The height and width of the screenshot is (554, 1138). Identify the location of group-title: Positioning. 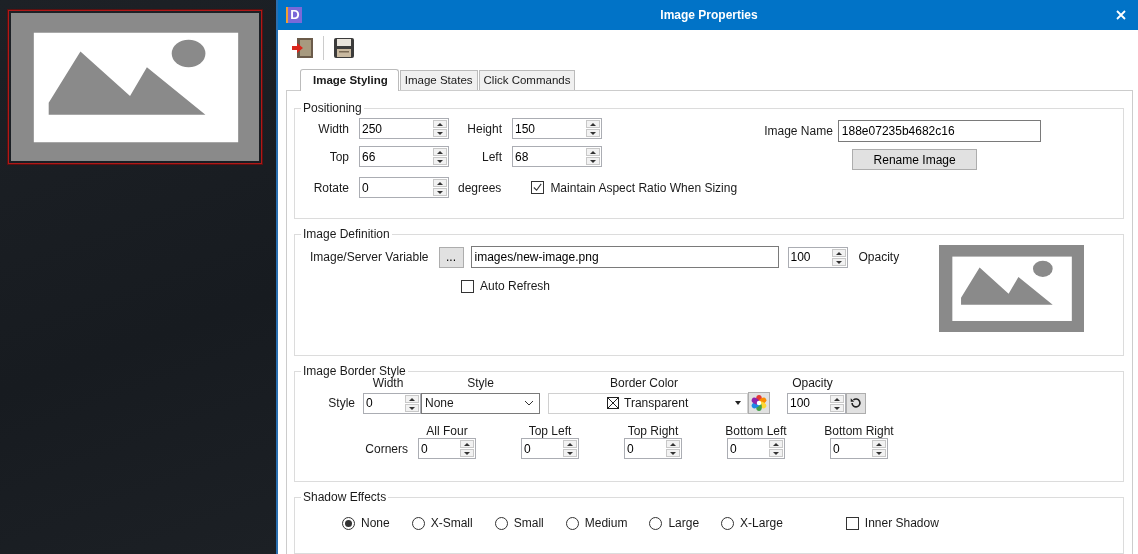
(332, 108).